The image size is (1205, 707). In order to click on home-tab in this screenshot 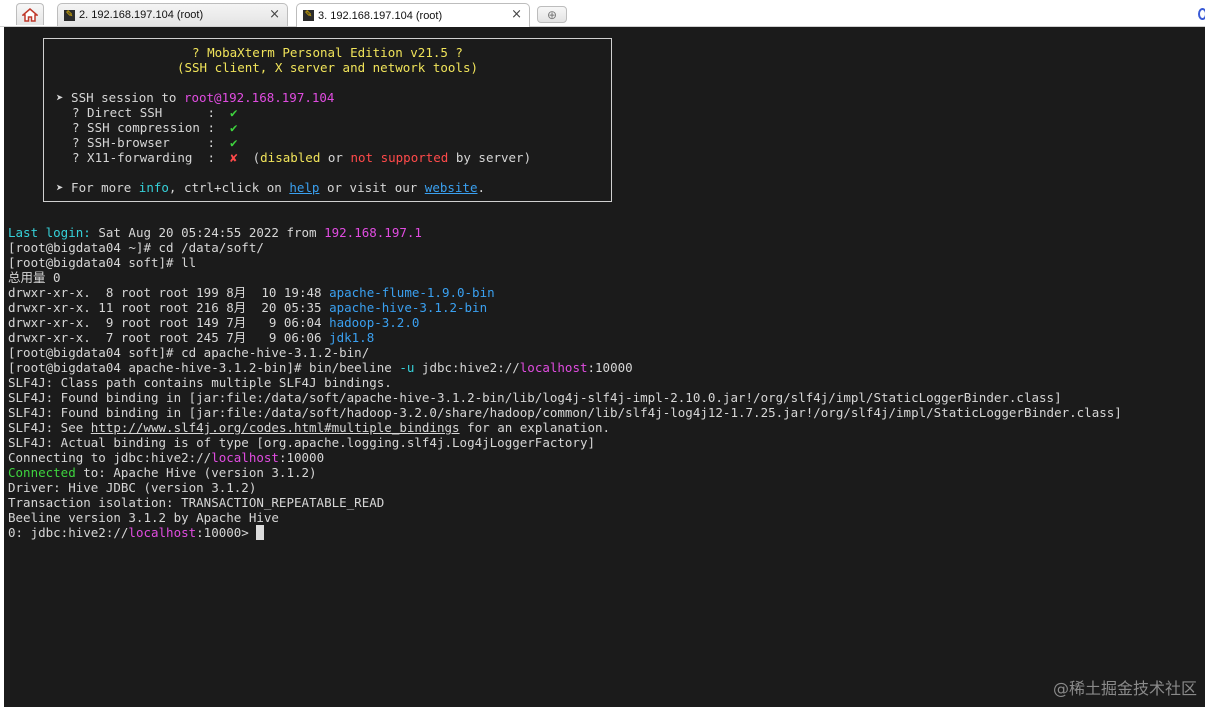, I will do `click(30, 14)`.